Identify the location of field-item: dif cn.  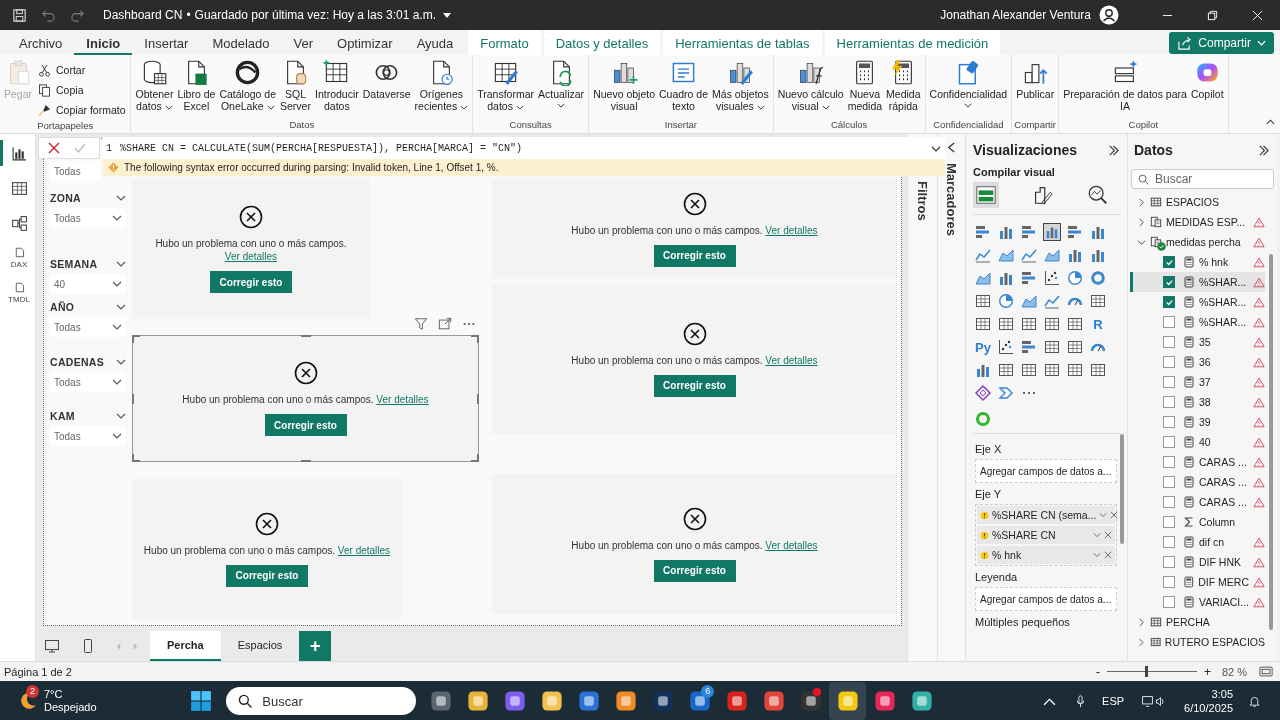
(1197, 542).